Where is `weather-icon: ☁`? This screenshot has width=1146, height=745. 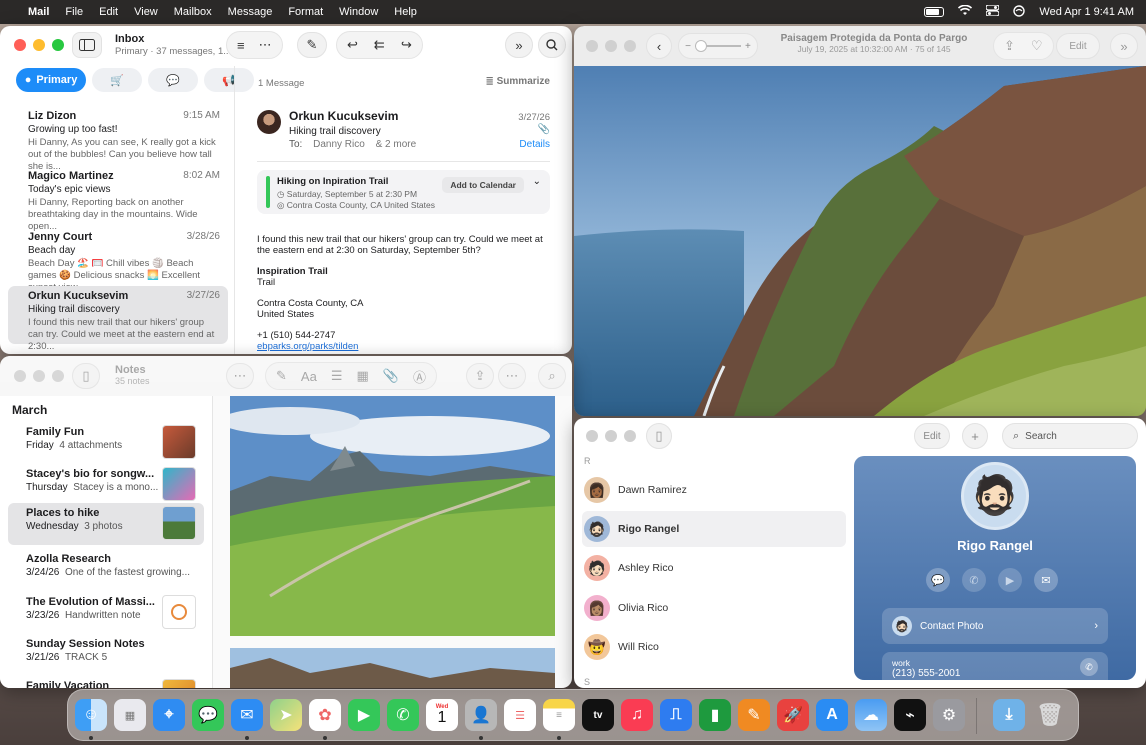 weather-icon: ☁ is located at coordinates (871, 715).